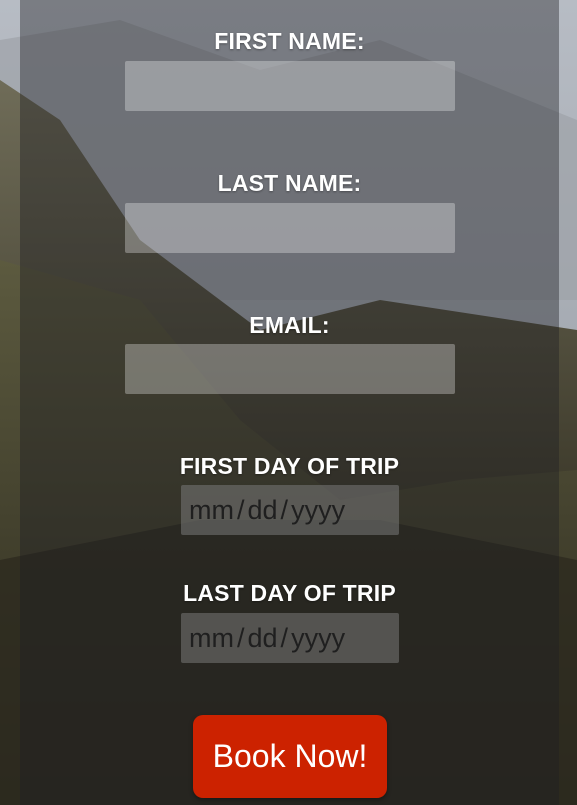  I want to click on last-day-date-input: mm / dd / yyyy, so click(290, 638).